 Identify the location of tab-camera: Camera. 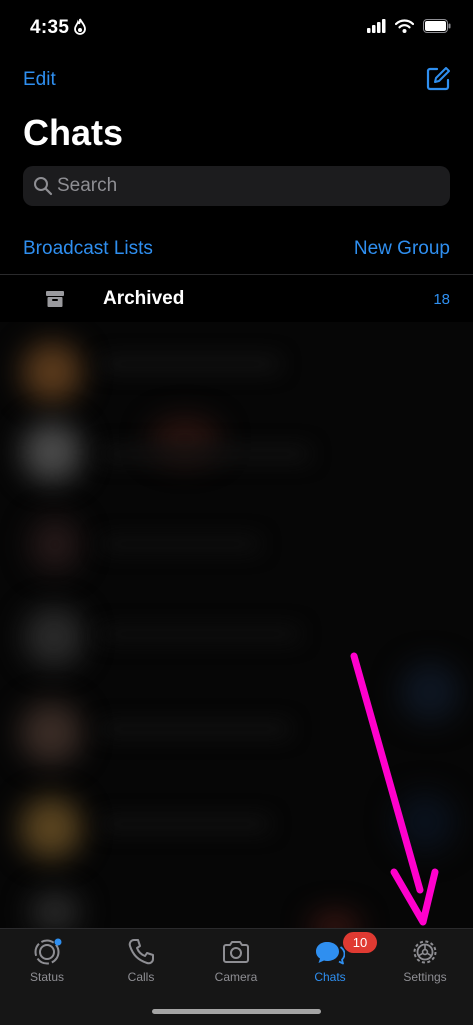
(236, 960).